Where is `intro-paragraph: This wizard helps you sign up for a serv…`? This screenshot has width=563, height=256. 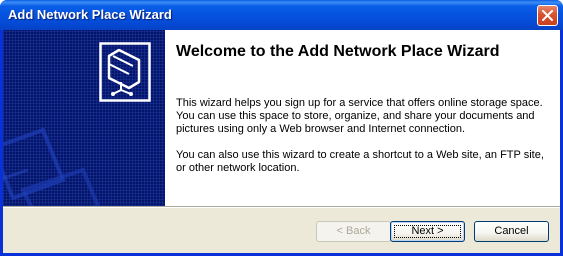 intro-paragraph: This wizard helps you sign up for a serv… is located at coordinates (359, 116).